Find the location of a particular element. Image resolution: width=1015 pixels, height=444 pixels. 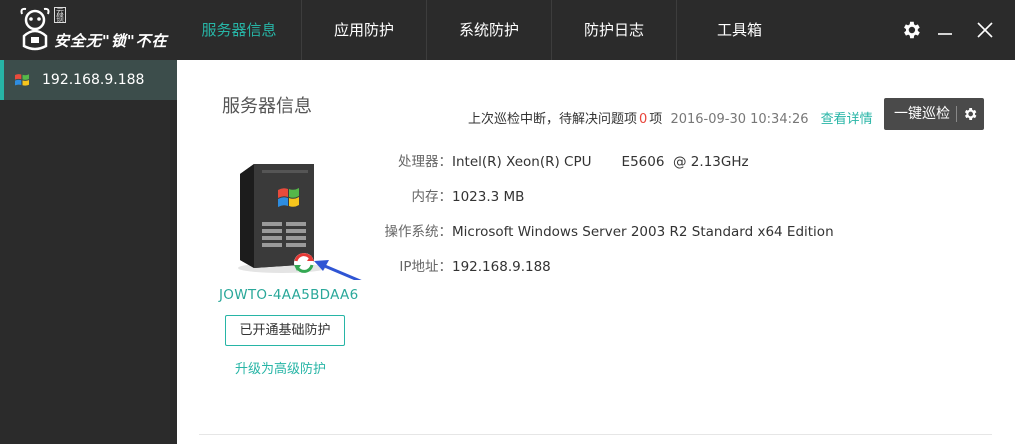

view-details-link: 查看详情 is located at coordinates (847, 119).